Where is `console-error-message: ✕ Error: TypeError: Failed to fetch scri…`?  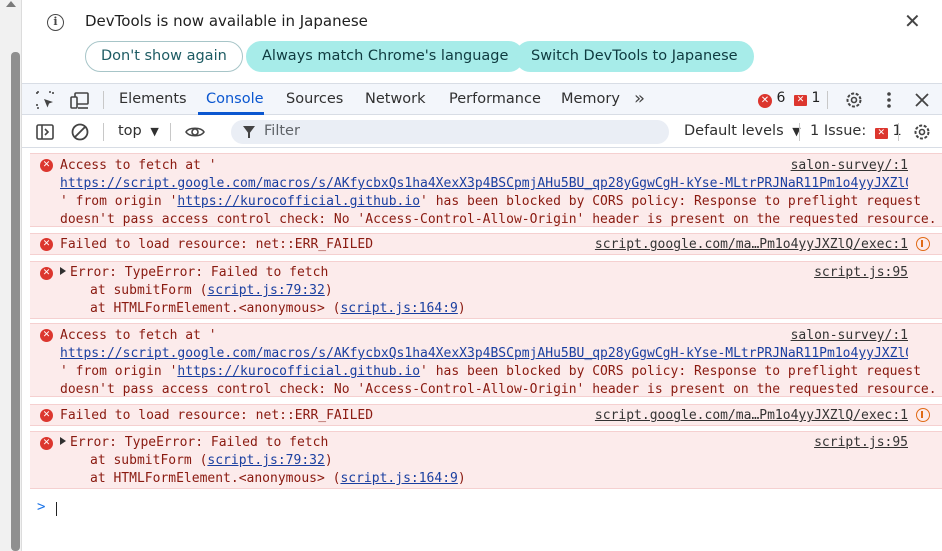
console-error-message: ✕ Error: TypeError: Failed to fetch scri… is located at coordinates (486, 290).